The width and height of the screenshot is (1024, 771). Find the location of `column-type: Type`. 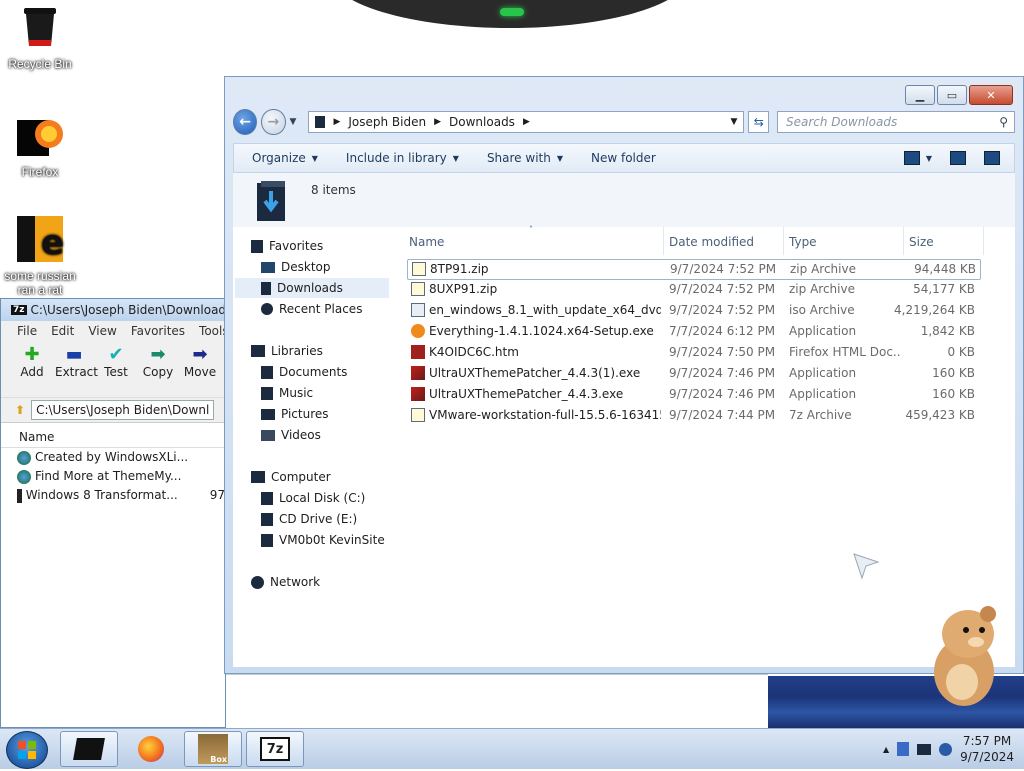

column-type: Type is located at coordinates (803, 242).